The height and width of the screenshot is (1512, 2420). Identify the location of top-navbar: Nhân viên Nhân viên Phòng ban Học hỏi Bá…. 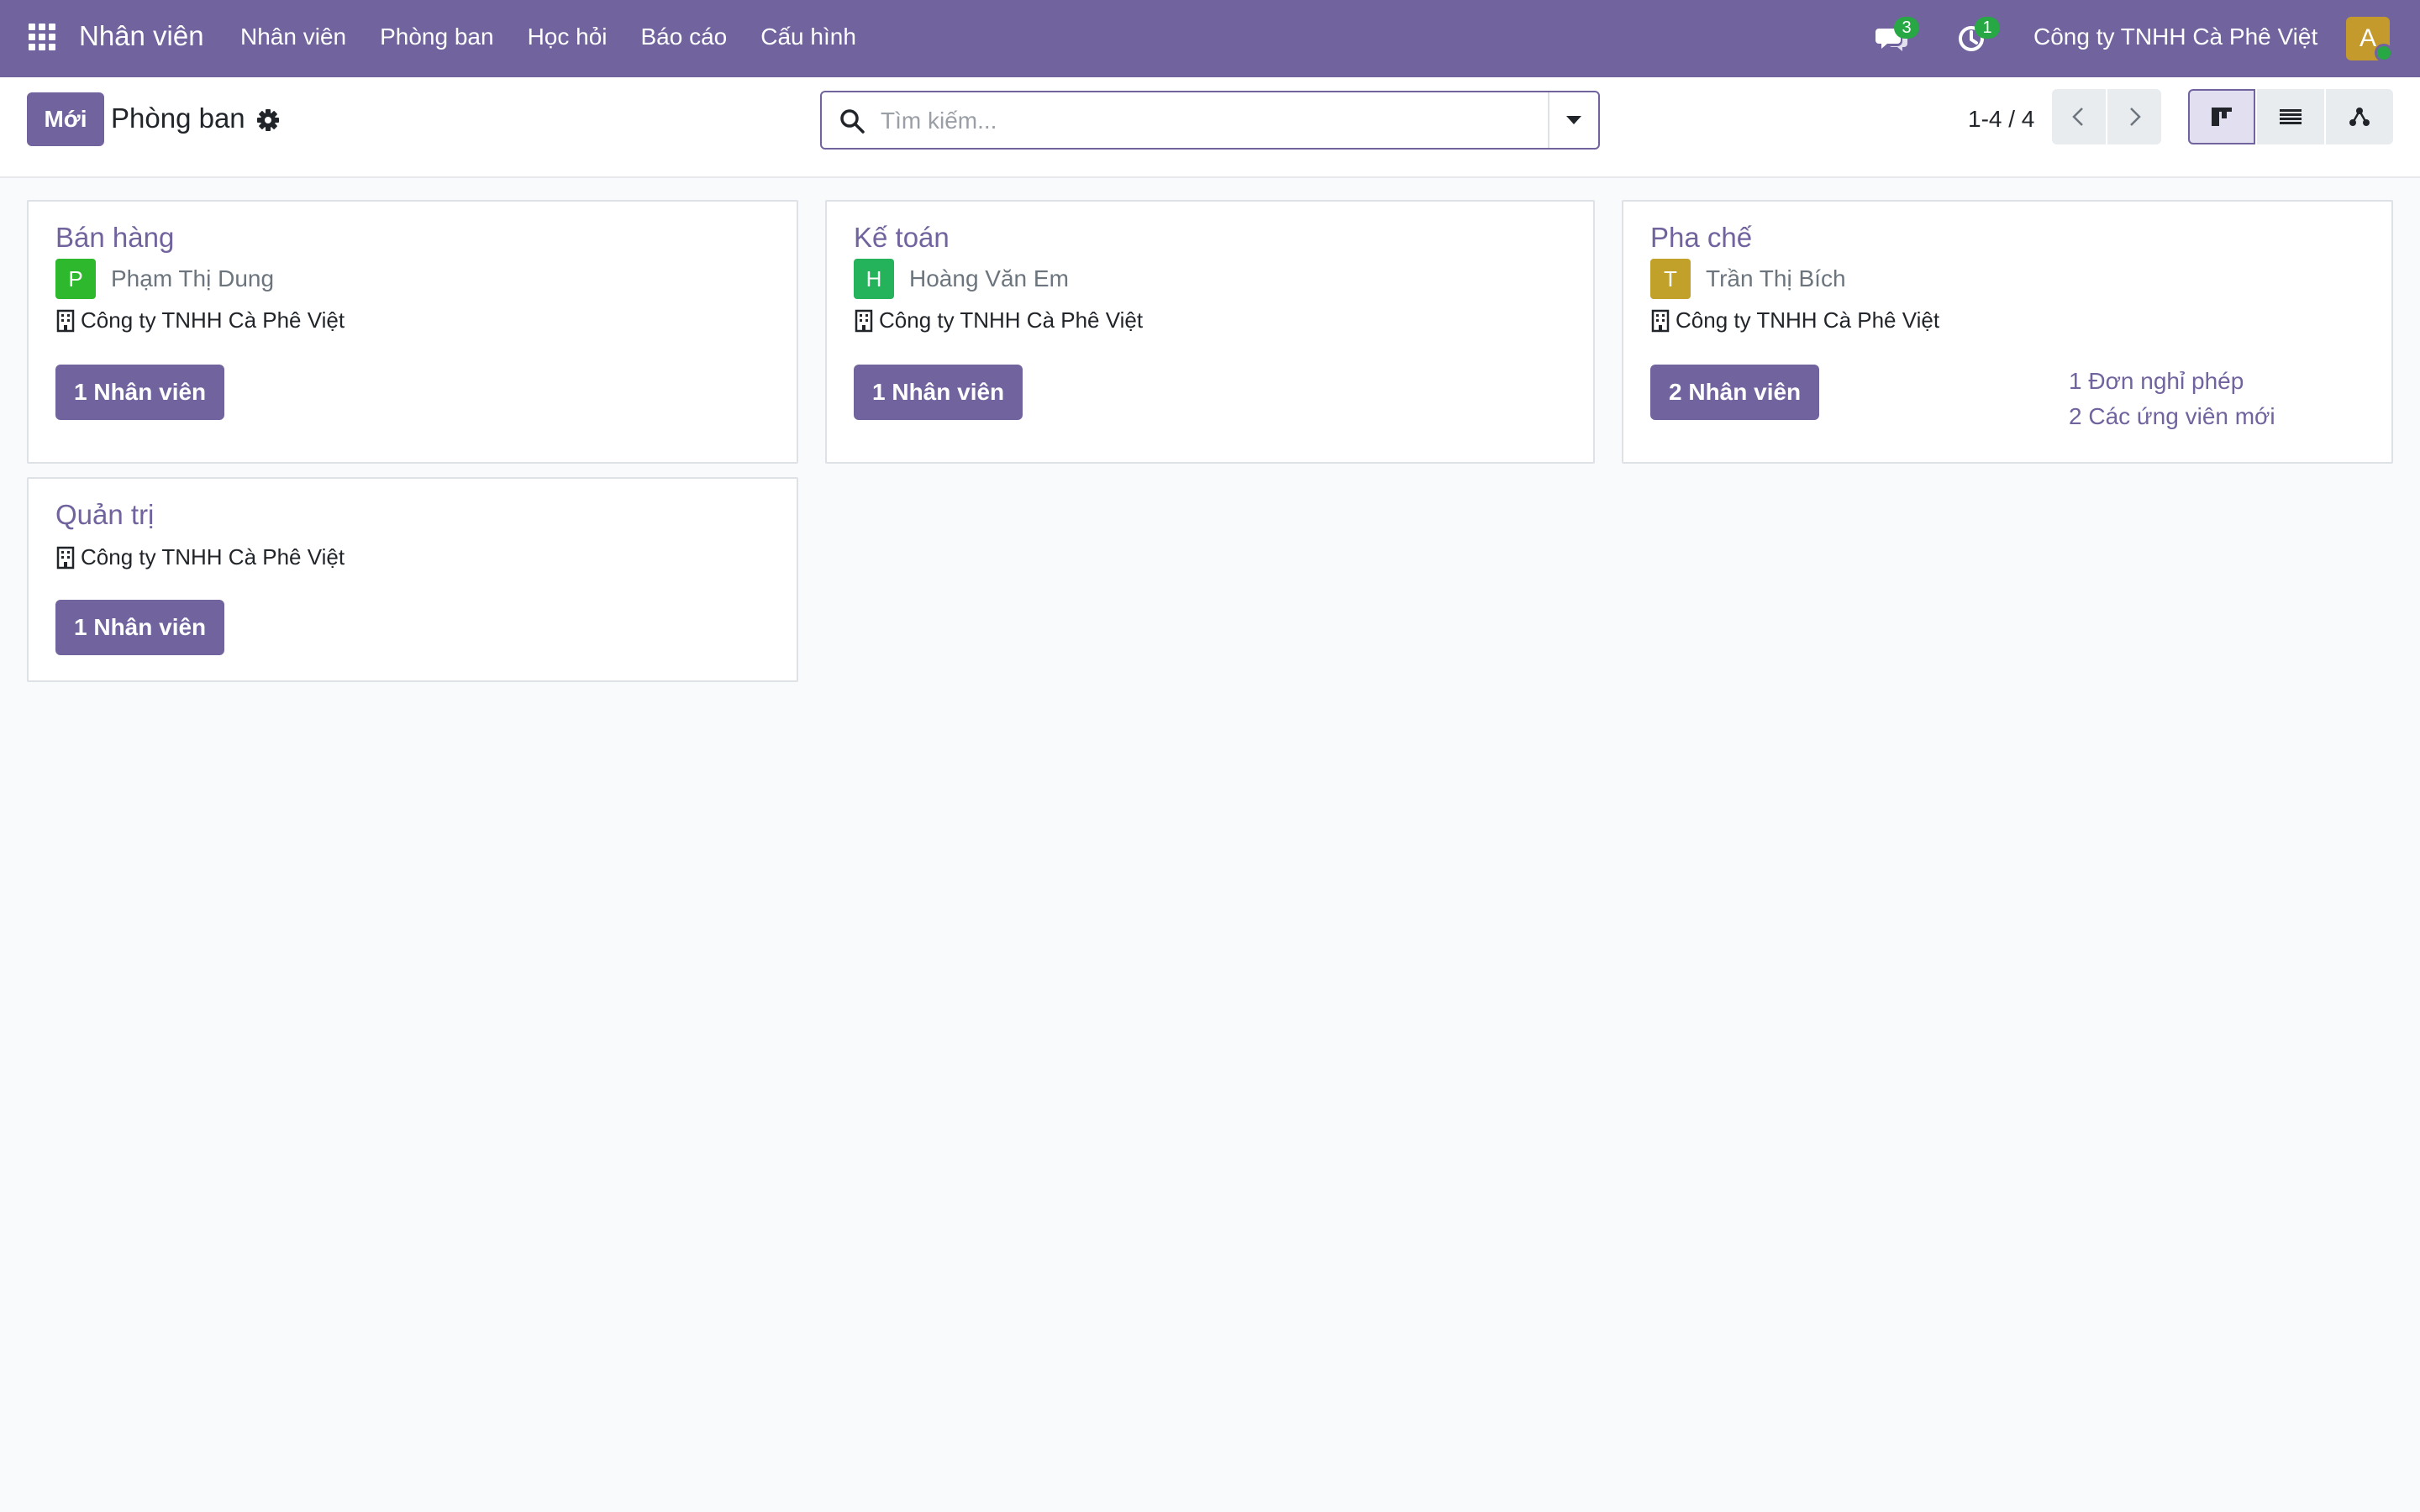
(1210, 38).